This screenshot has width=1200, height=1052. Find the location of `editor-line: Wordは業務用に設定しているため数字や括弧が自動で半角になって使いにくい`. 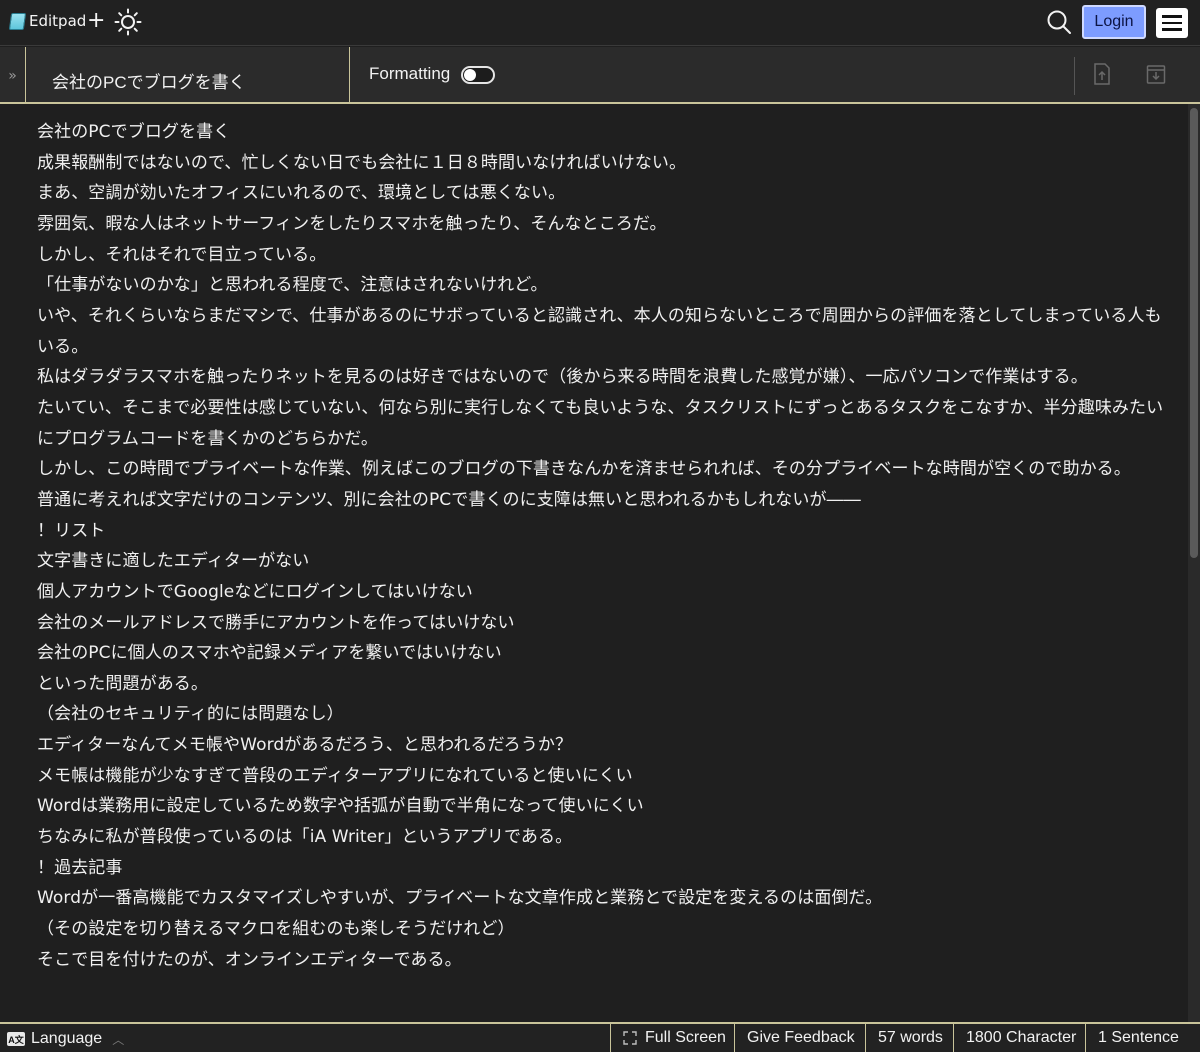

editor-line: Wordは業務用に設定しているため数字や括弧が自動で半角になって使いにくい is located at coordinates (607, 806).